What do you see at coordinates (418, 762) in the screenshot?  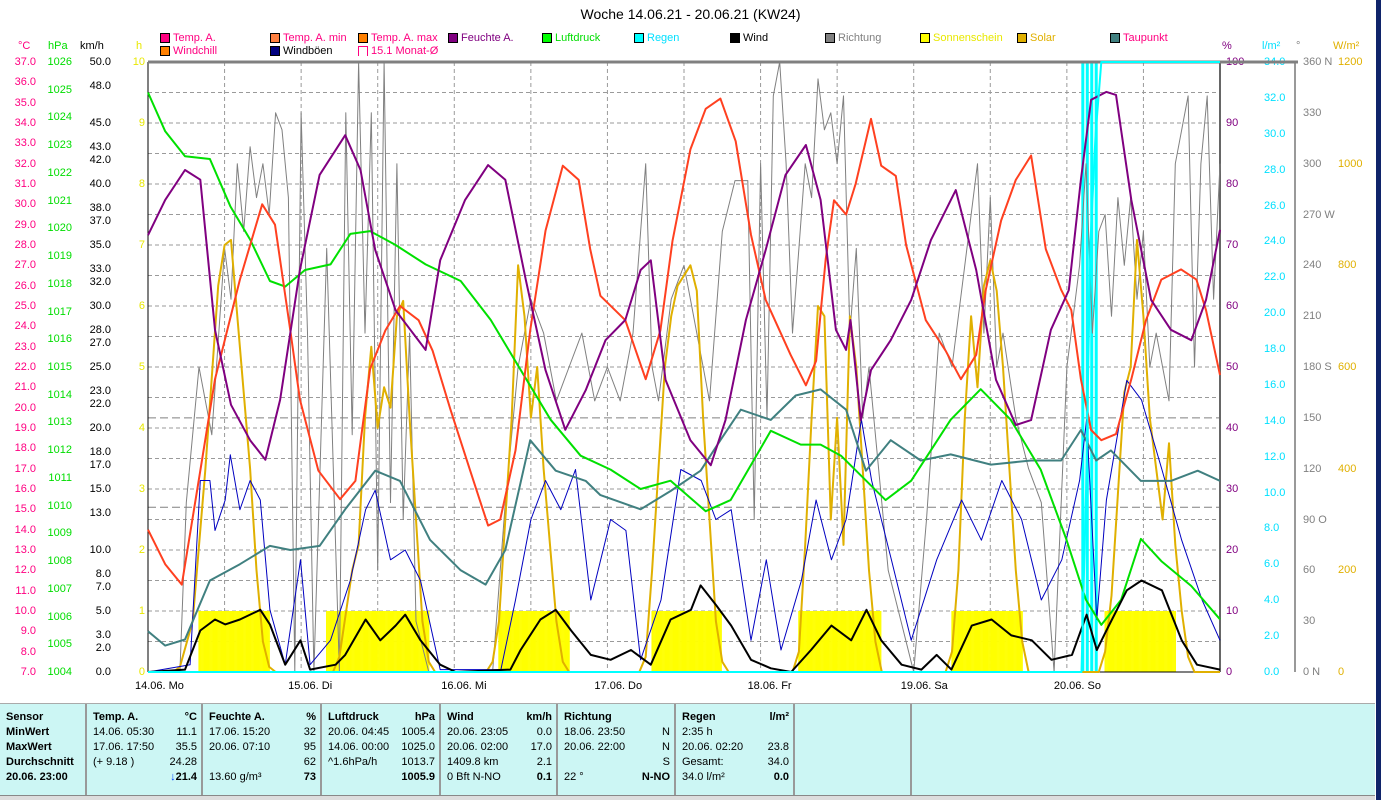 I see `cell-value: 1013.7` at bounding box center [418, 762].